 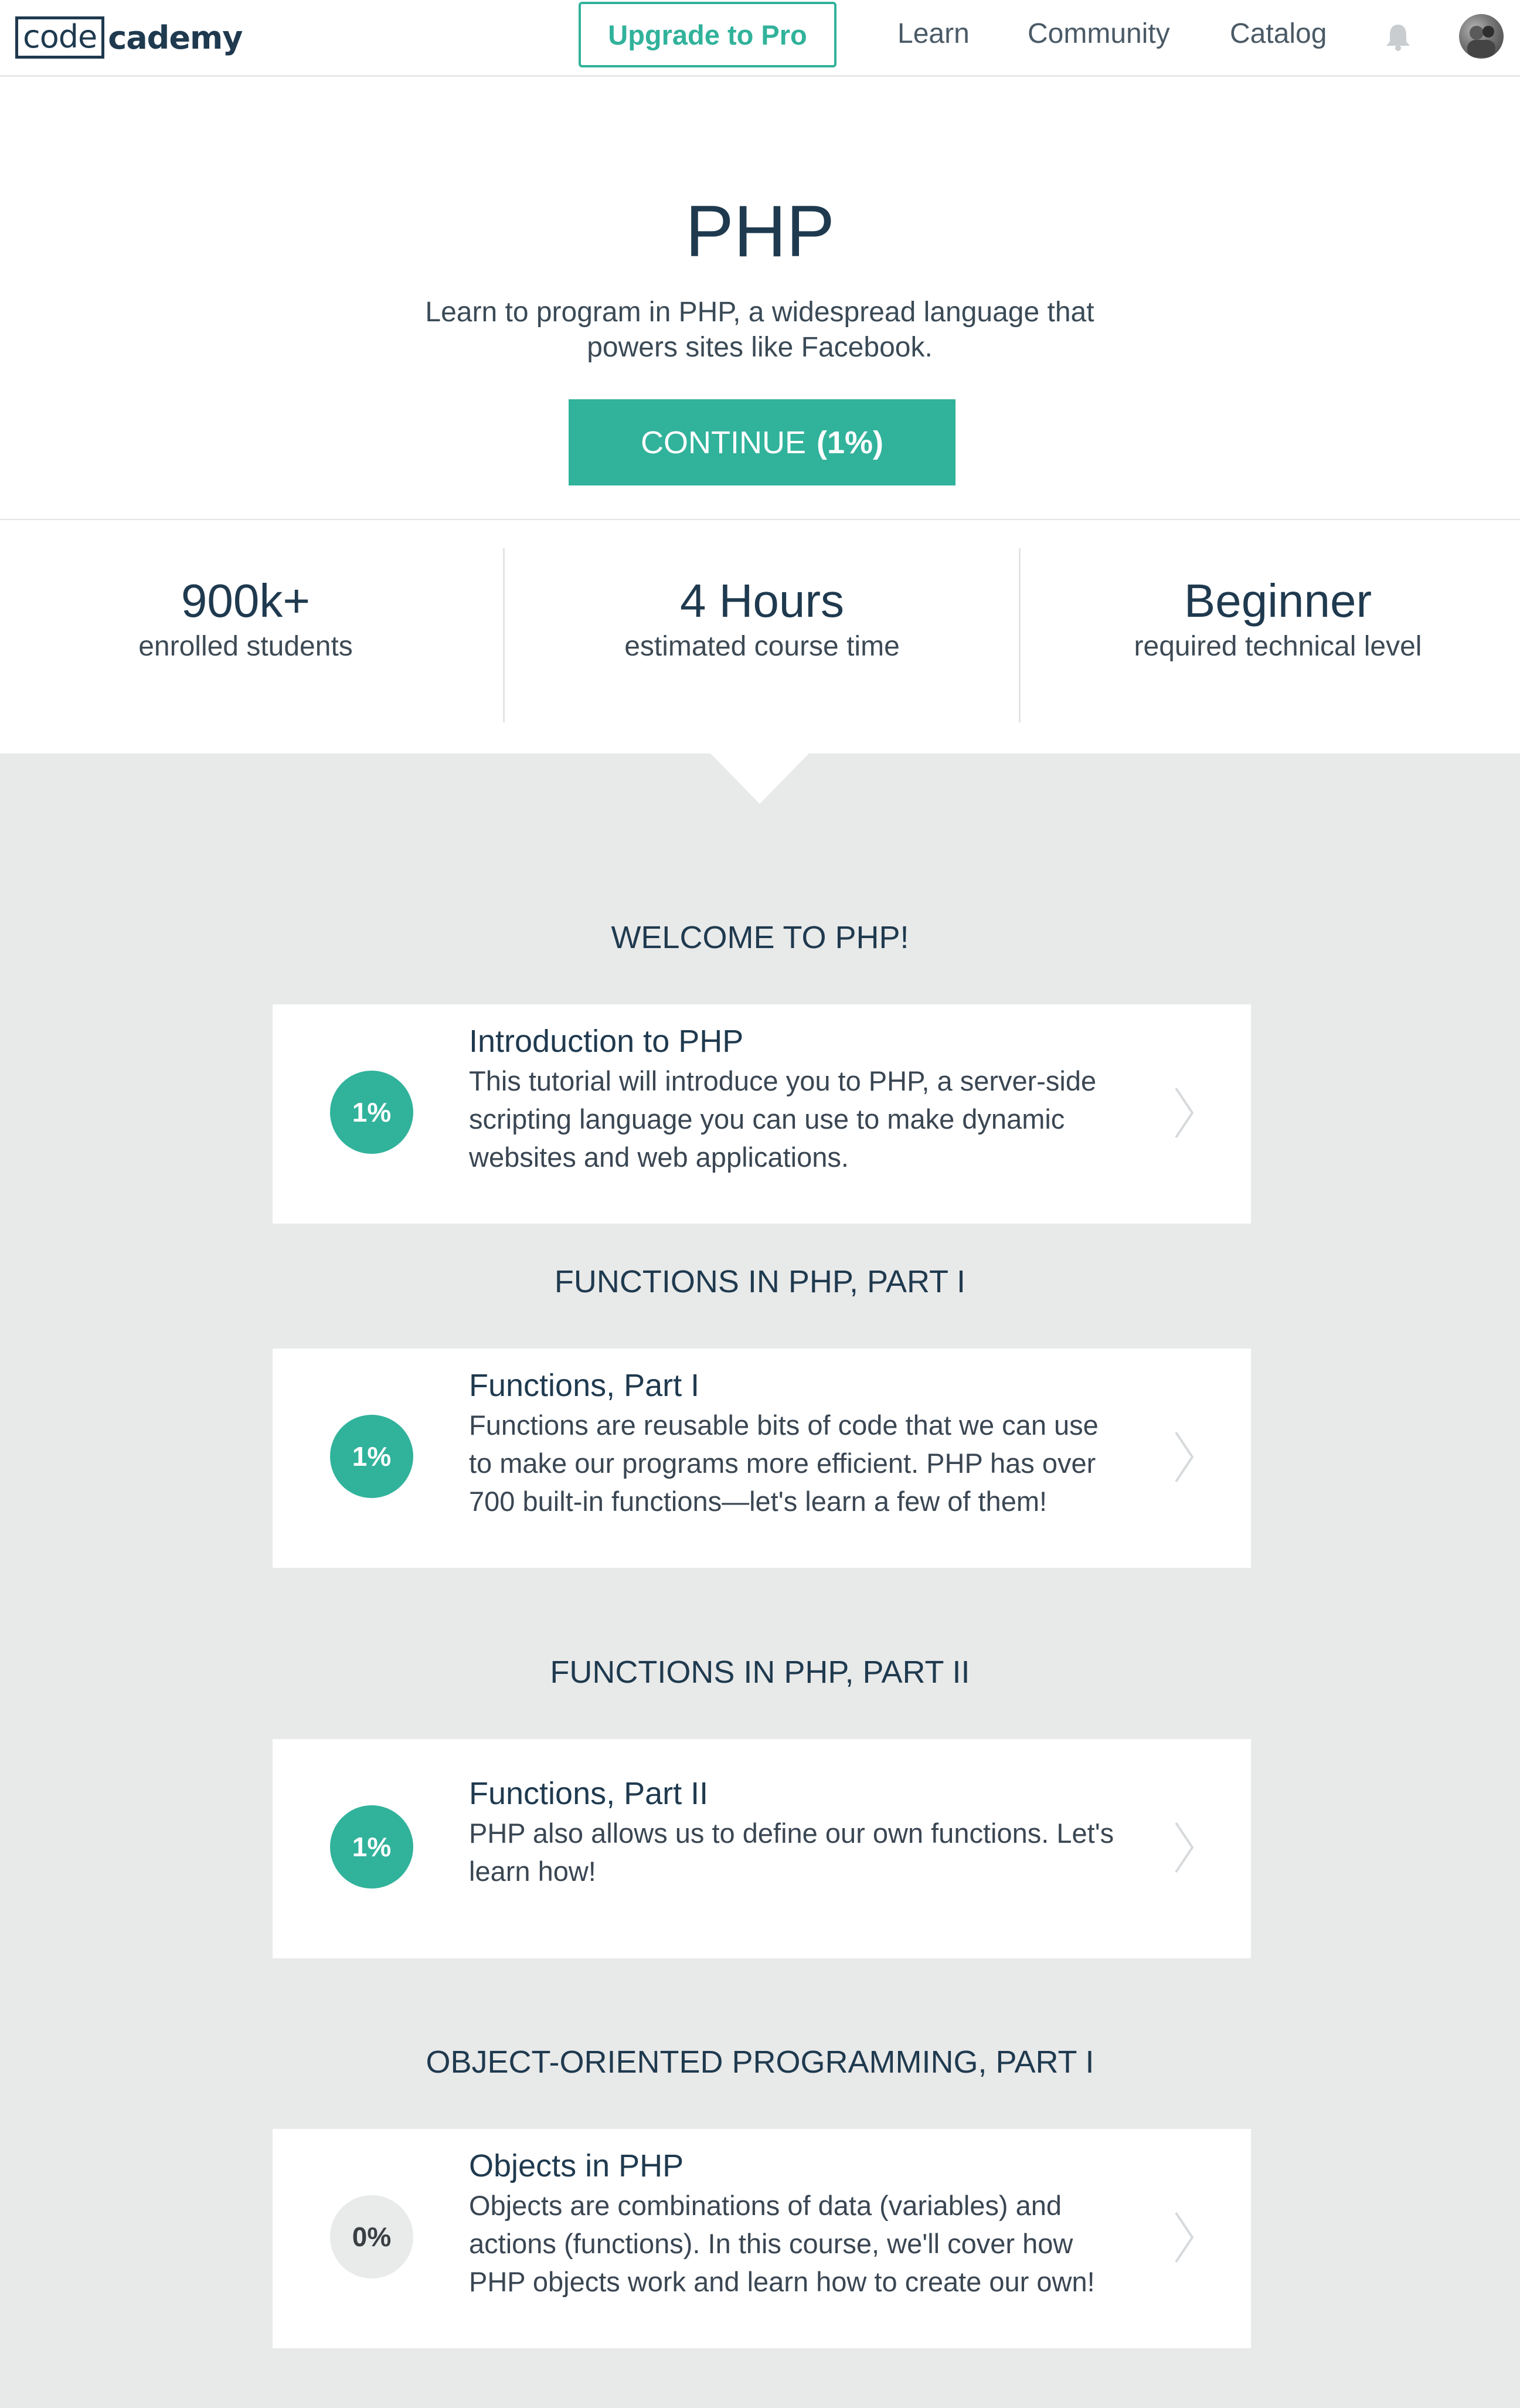 I want to click on continue-button: CONTINUE (1%), so click(x=762, y=442).